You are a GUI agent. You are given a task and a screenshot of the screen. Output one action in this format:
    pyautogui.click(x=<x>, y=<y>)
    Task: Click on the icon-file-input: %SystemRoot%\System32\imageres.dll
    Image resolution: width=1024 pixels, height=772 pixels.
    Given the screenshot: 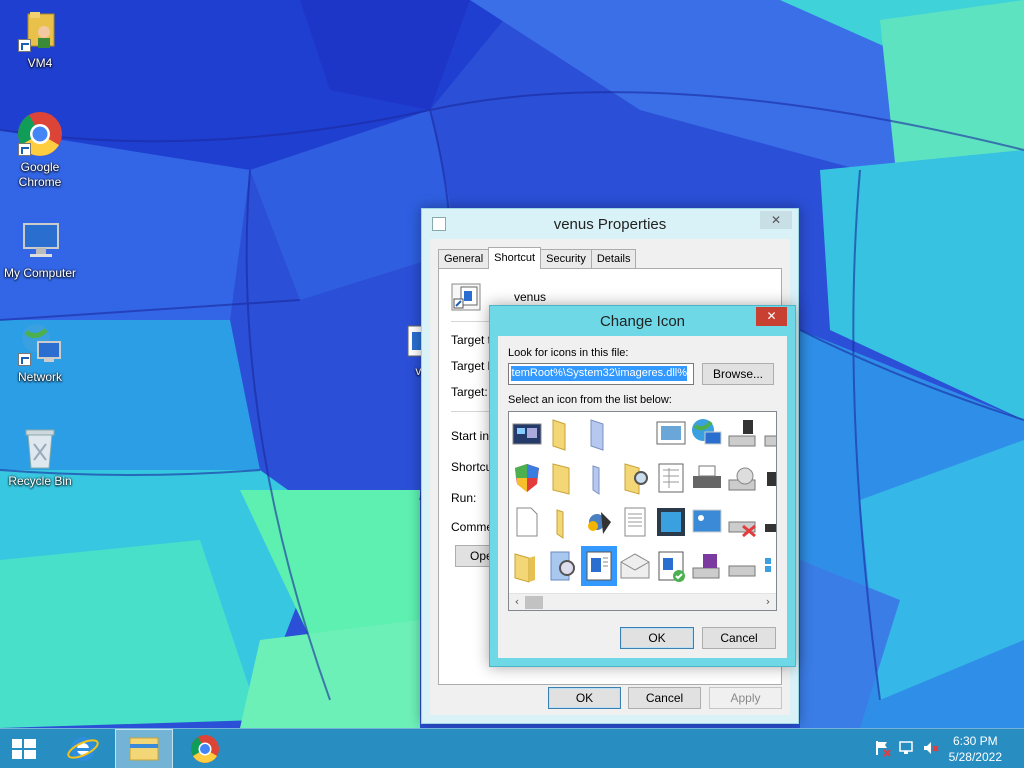 What is the action you would take?
    pyautogui.click(x=601, y=374)
    